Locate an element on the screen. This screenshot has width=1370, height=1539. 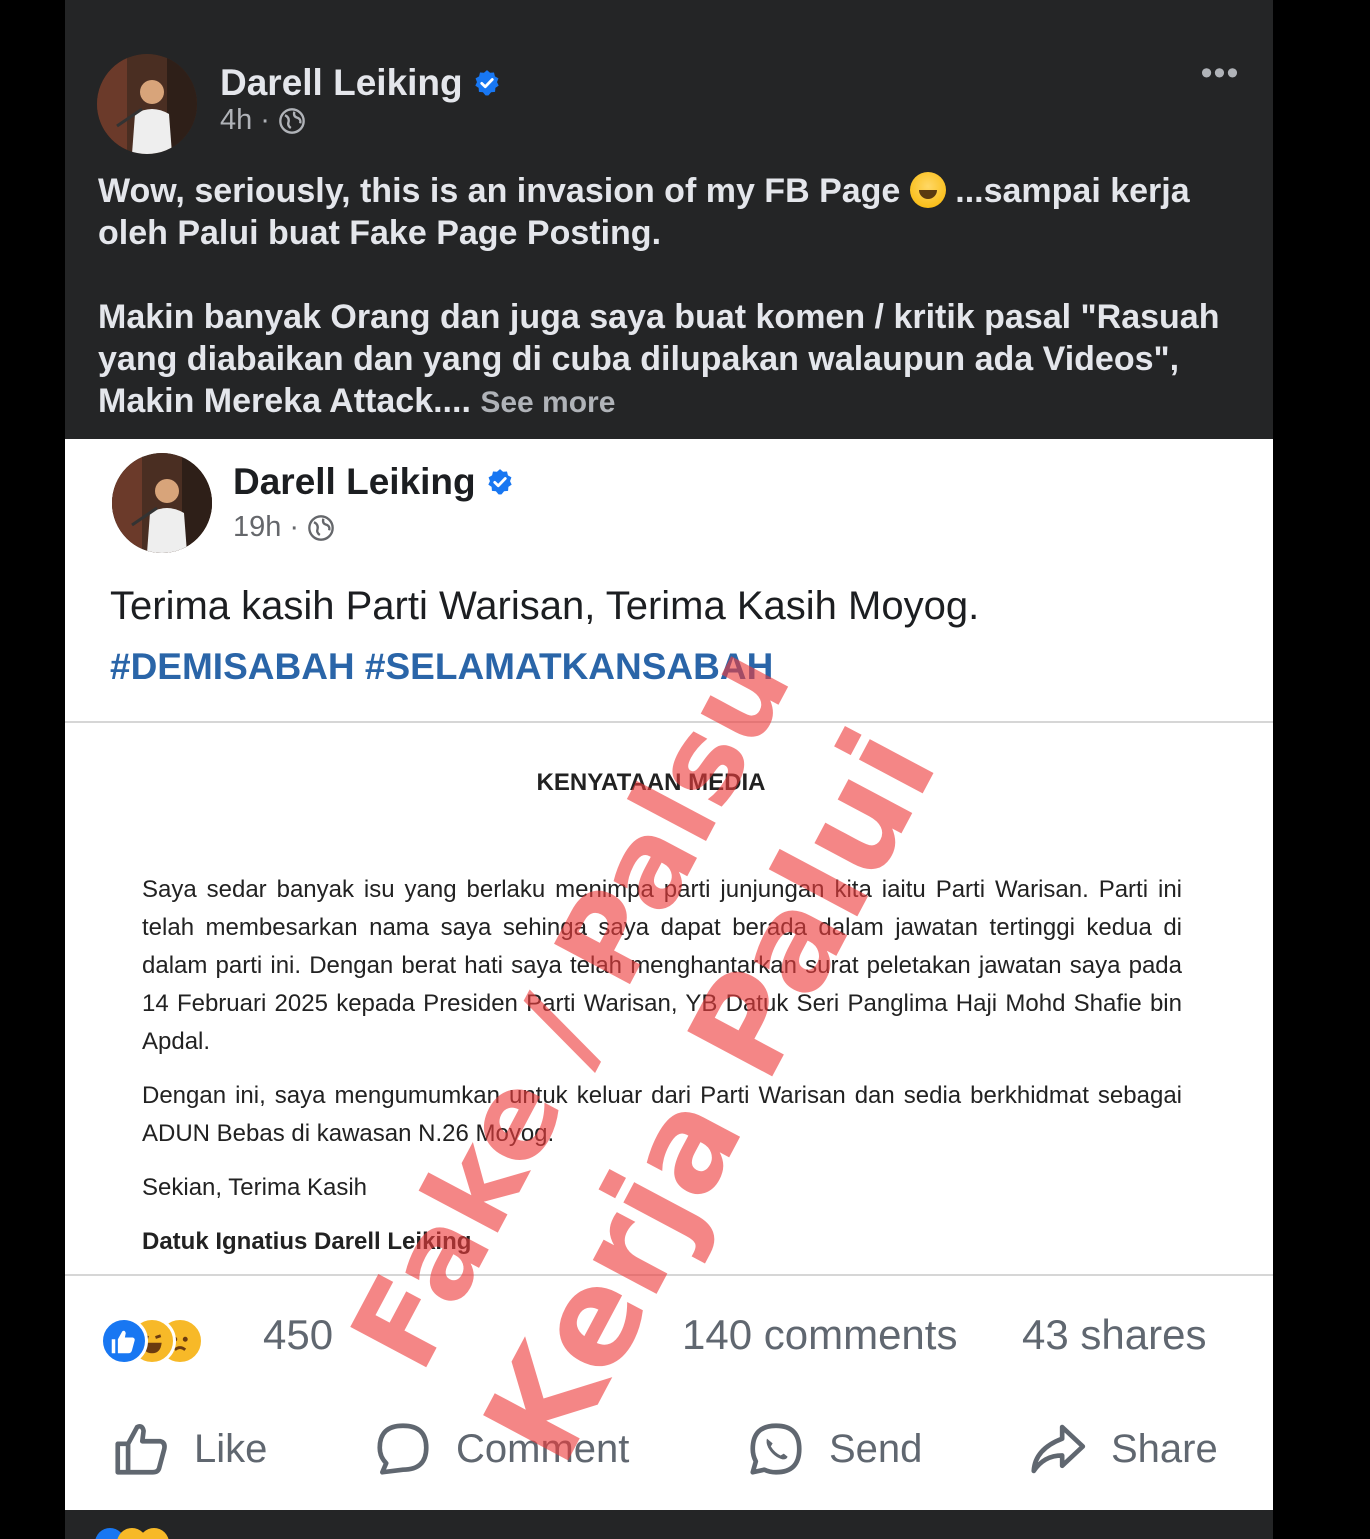
shared-post-hashtags: #DEMISABAH #SELAMATKANSABAH is located at coordinates (442, 666).